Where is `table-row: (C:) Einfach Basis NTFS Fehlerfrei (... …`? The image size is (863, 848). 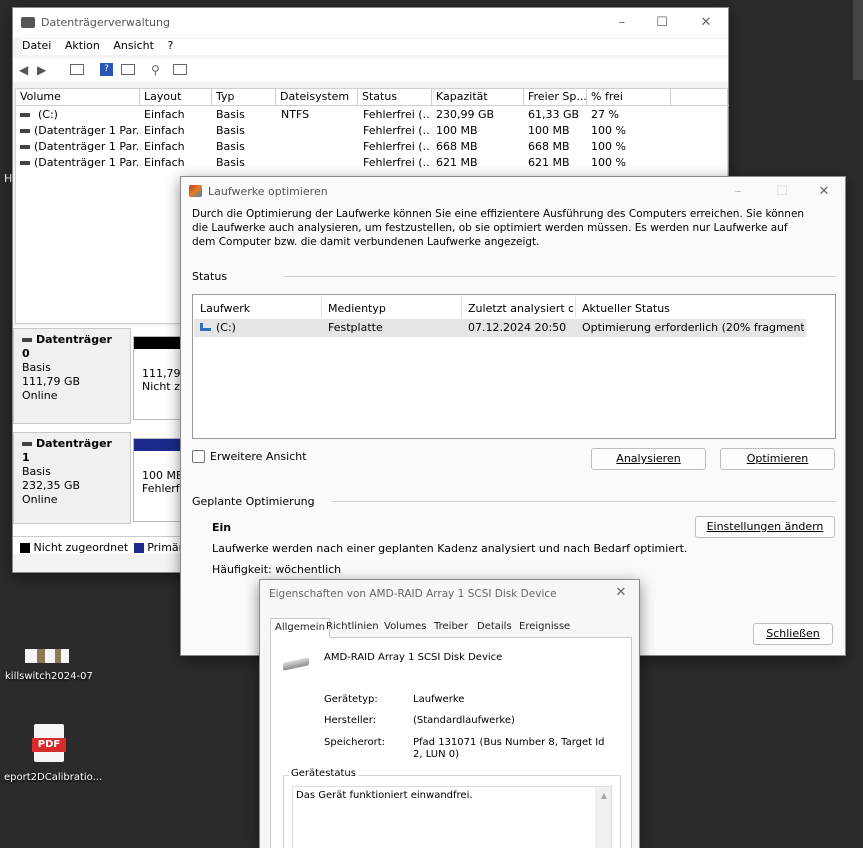
table-row: (C:) Einfach Basis NTFS Fehlerfrei (... … is located at coordinates (371, 115).